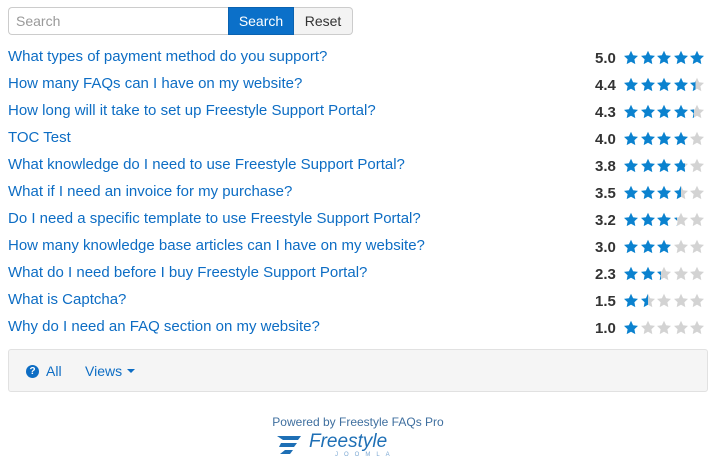 The image size is (720, 466). I want to click on search-button: Search, so click(261, 21).